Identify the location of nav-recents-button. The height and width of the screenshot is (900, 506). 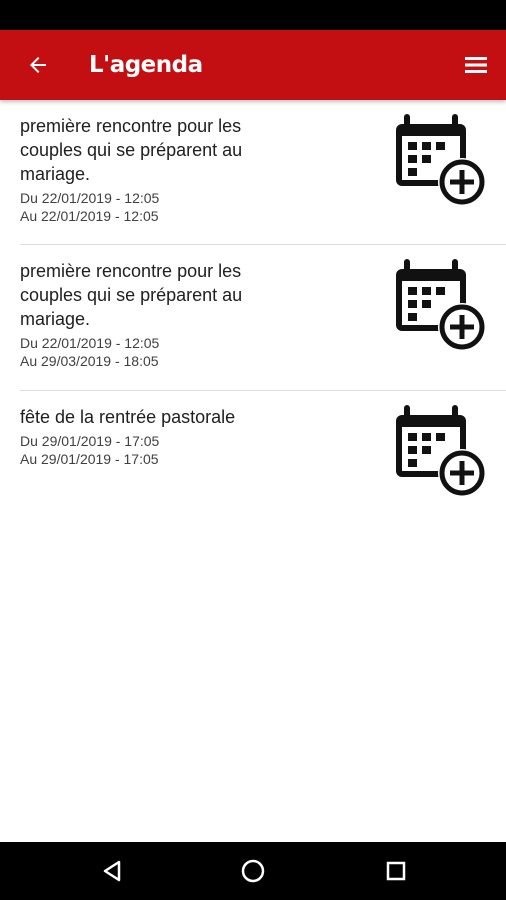
(396, 871).